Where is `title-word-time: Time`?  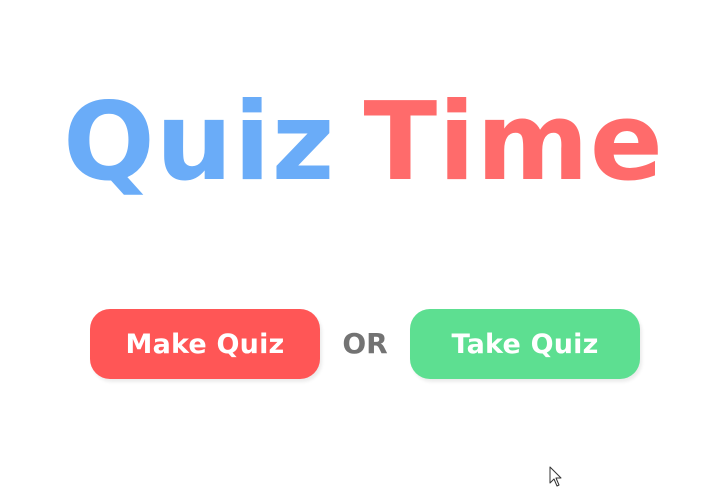 title-word-time: Time is located at coordinates (514, 142).